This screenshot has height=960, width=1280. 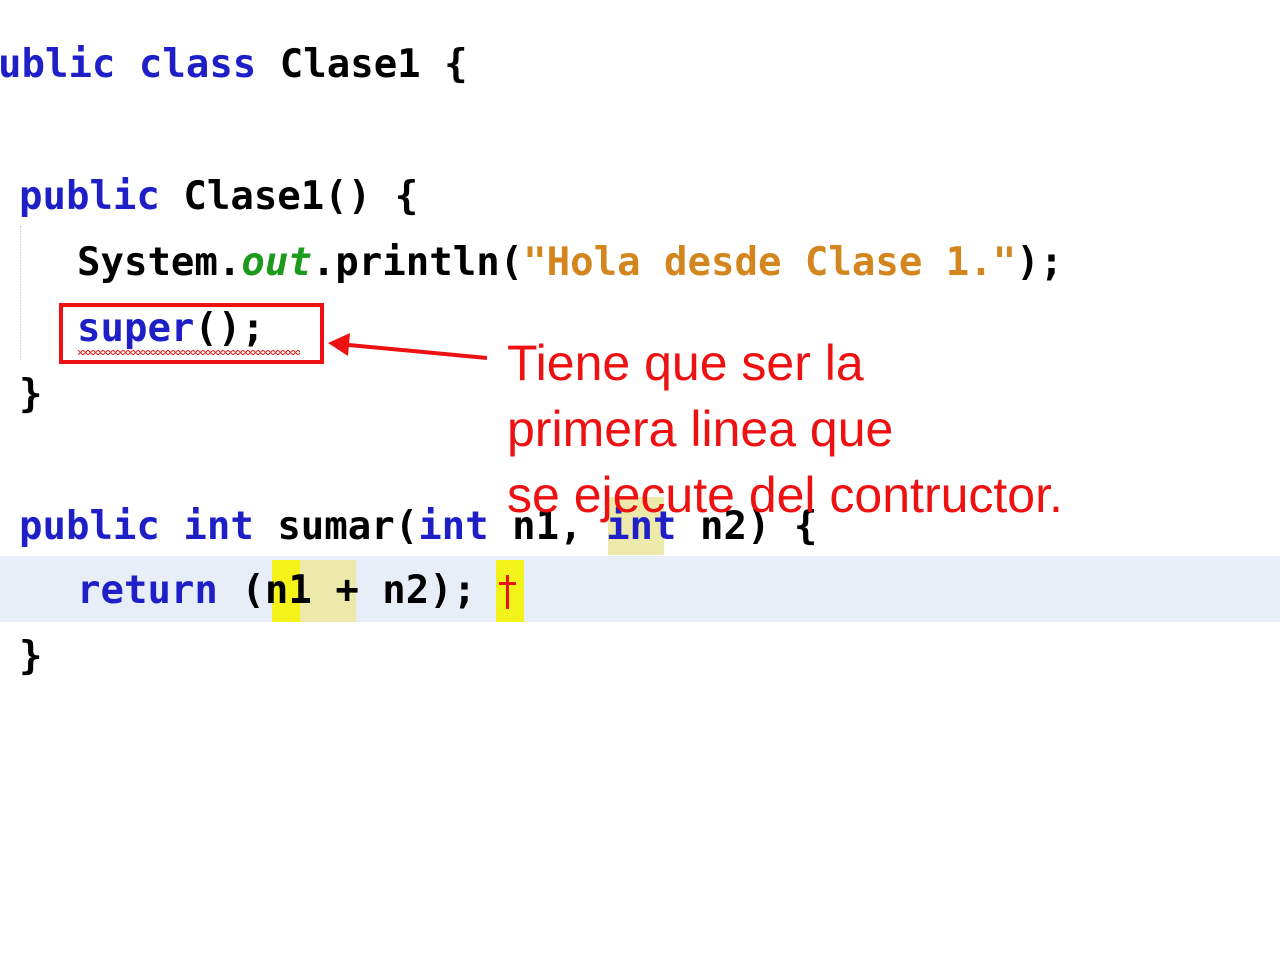 What do you see at coordinates (20, 293) in the screenshot?
I see `indent-guide` at bounding box center [20, 293].